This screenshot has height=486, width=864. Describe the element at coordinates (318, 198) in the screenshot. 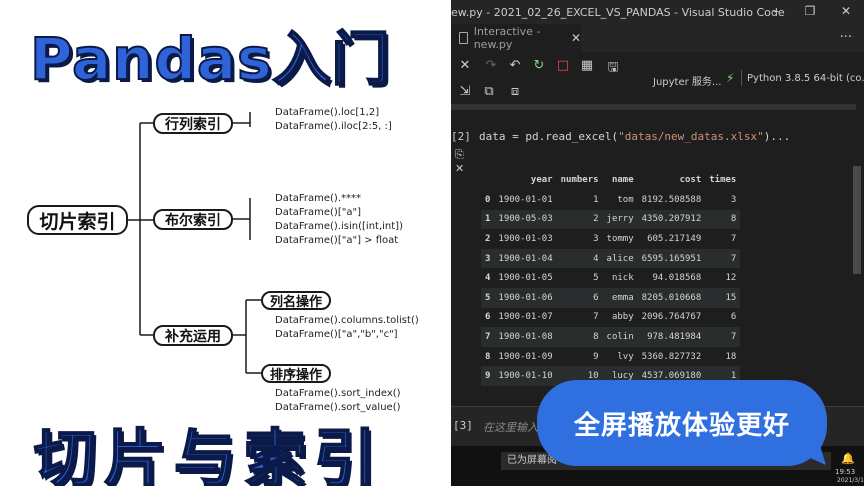

I see `code-line: DataFrame().****` at that location.